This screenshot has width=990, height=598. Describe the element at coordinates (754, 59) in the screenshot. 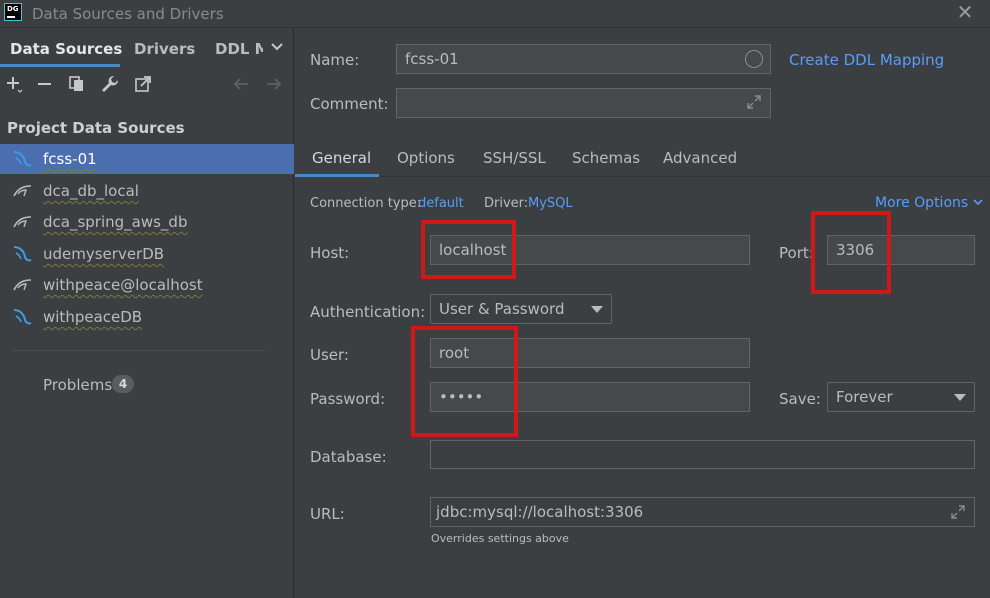

I see `color-circle-icon` at that location.